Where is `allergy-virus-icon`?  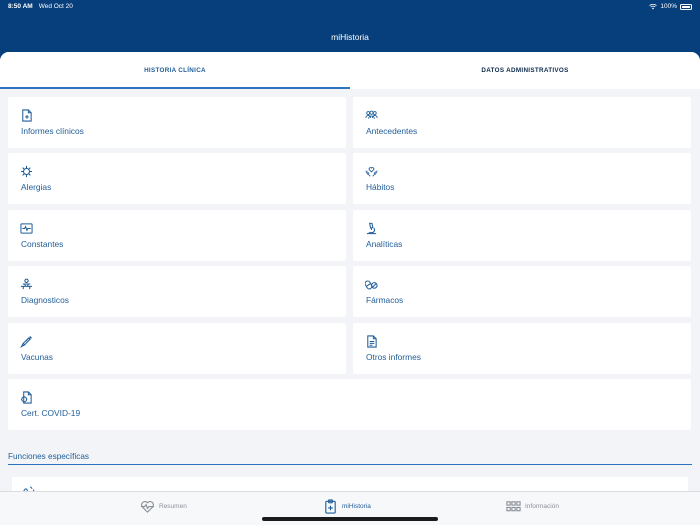 allergy-virus-icon is located at coordinates (26, 171).